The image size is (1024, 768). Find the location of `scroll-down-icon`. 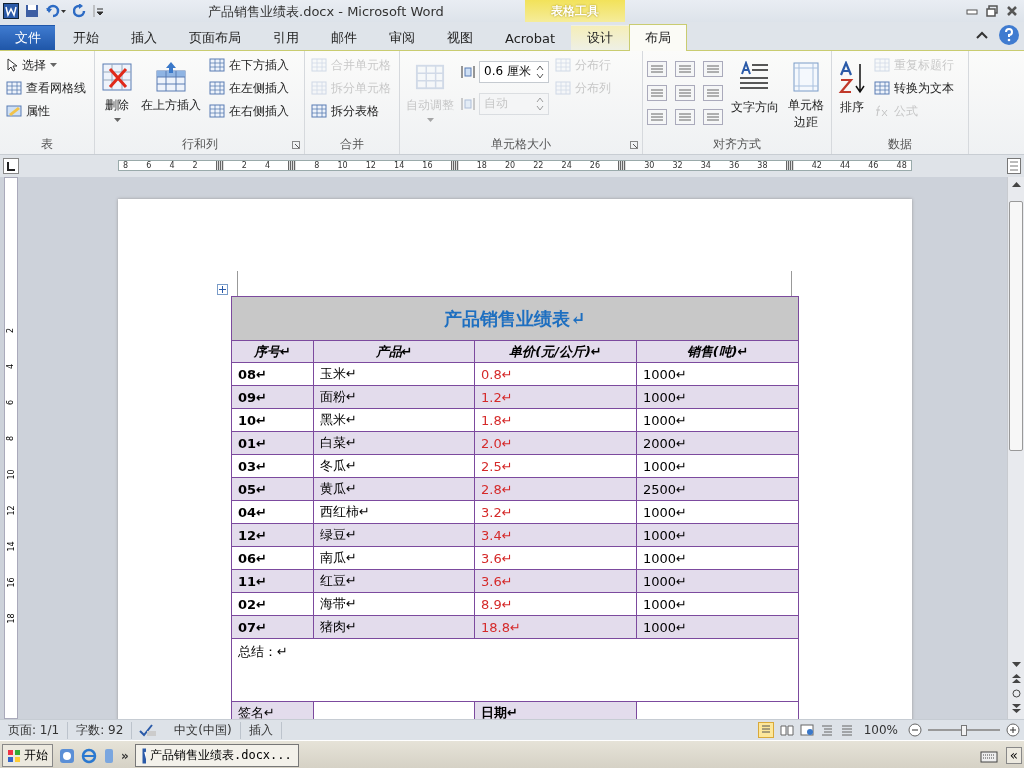

scroll-down-icon is located at coordinates (1016, 665).